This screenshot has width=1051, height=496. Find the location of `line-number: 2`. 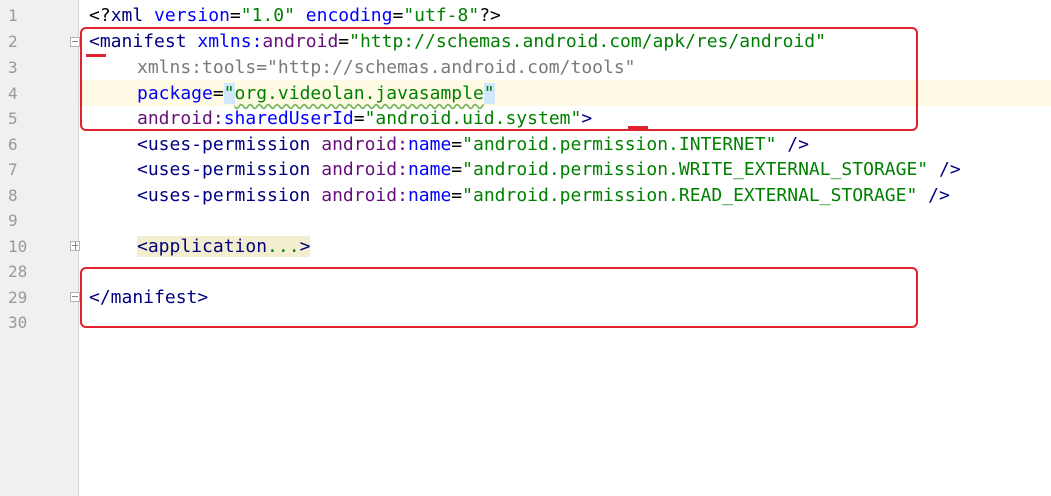

line-number: 2 is located at coordinates (13, 41).